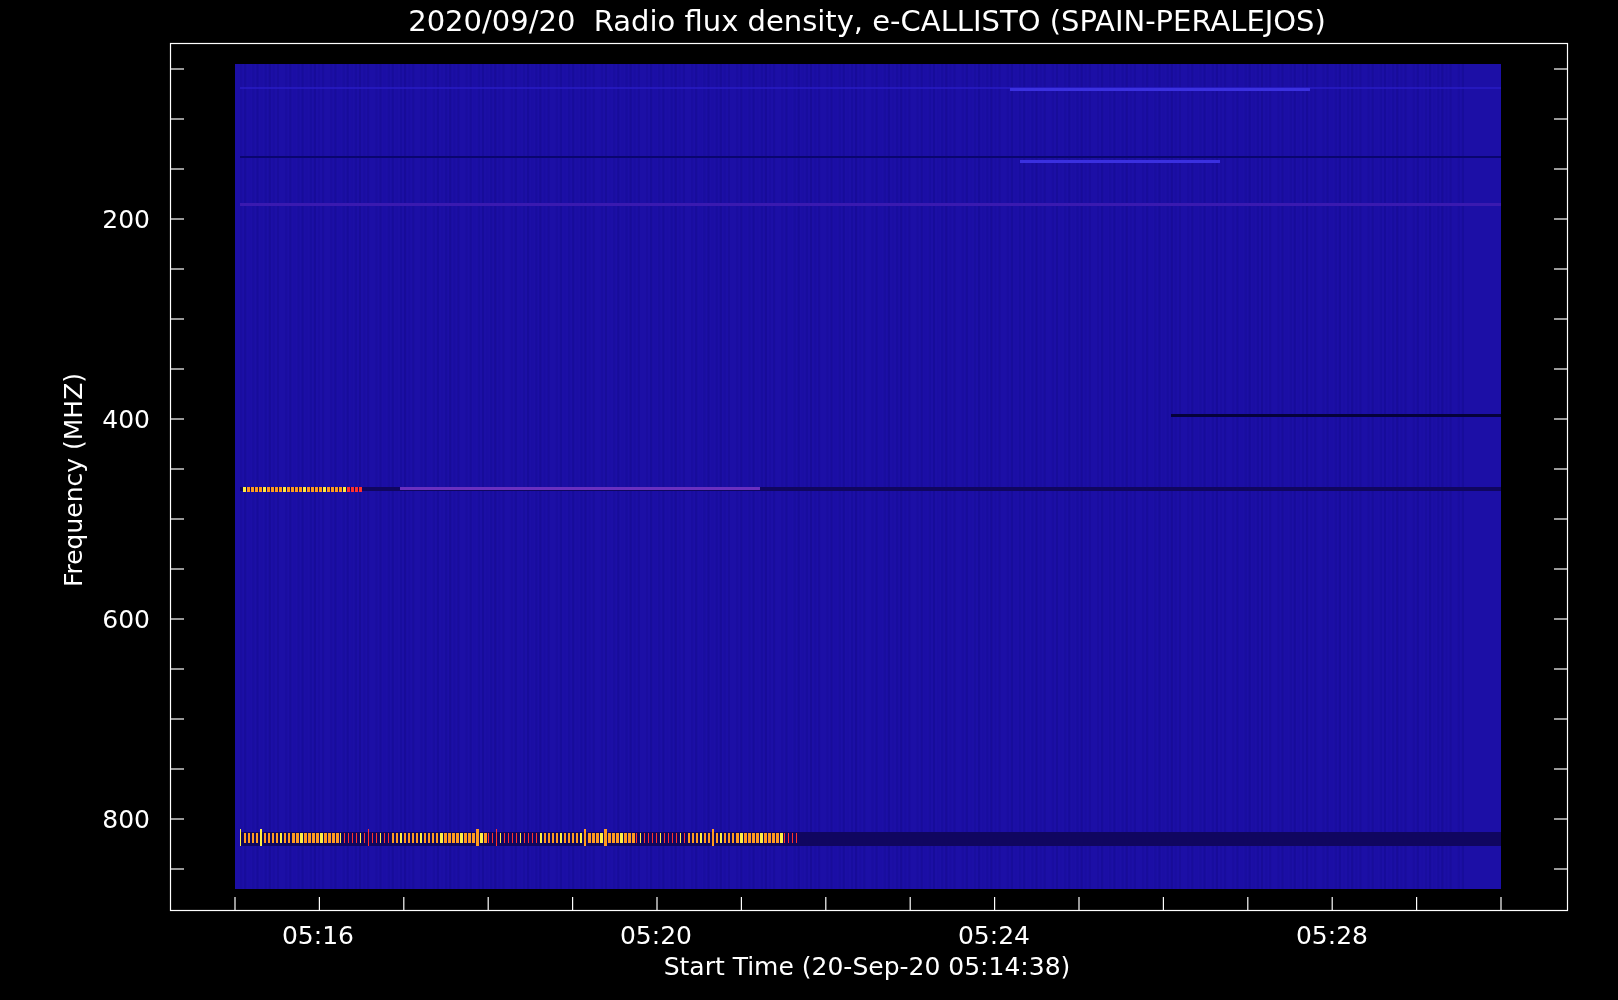 The image size is (1618, 1000). I want to click on x-tick-label: 05:20, so click(656, 935).